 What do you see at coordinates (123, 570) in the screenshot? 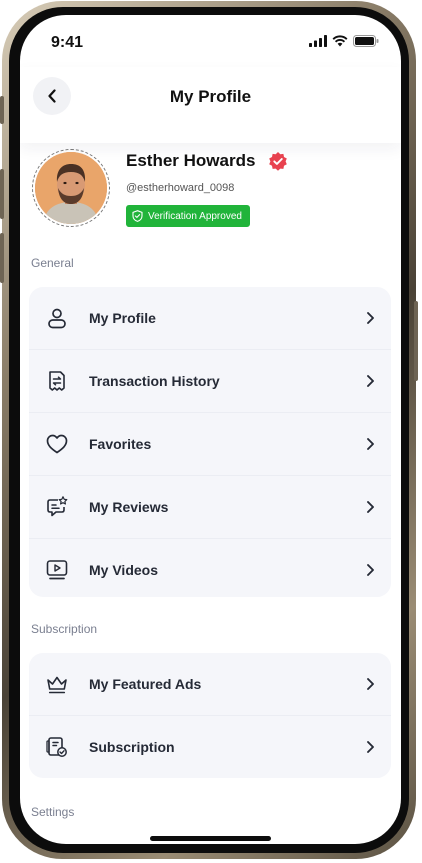
I see `menu-item-label: My Videos` at bounding box center [123, 570].